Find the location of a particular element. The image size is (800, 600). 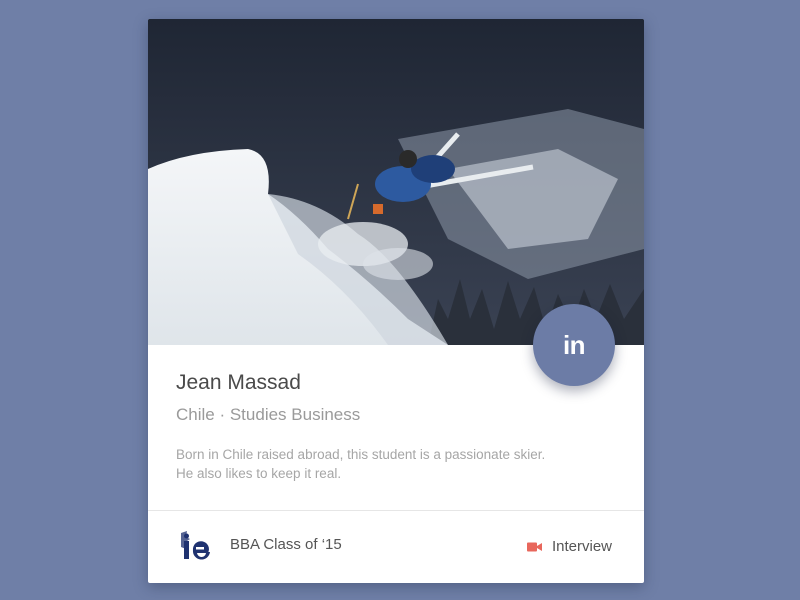

card-footer: BBA Class of ‘15 Interview is located at coordinates (396, 547).